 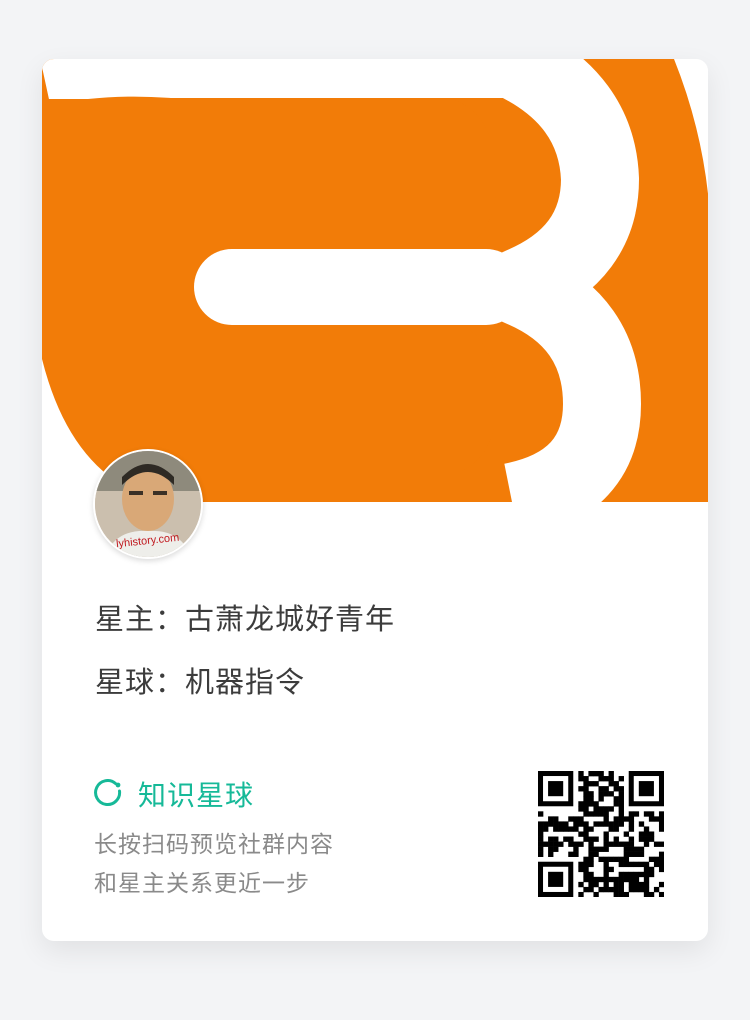 I want to click on planet-label: 星球, so click(x=125, y=682).